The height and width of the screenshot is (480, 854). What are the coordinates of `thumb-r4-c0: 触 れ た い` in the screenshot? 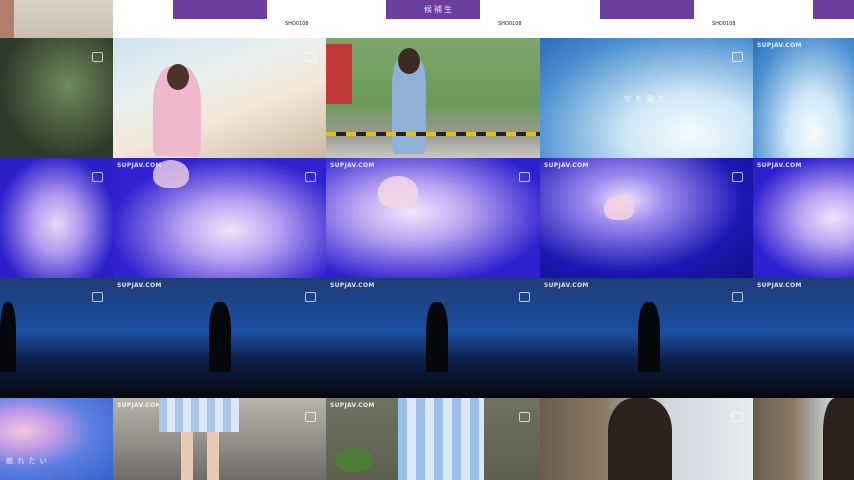 It's located at (56, 439).